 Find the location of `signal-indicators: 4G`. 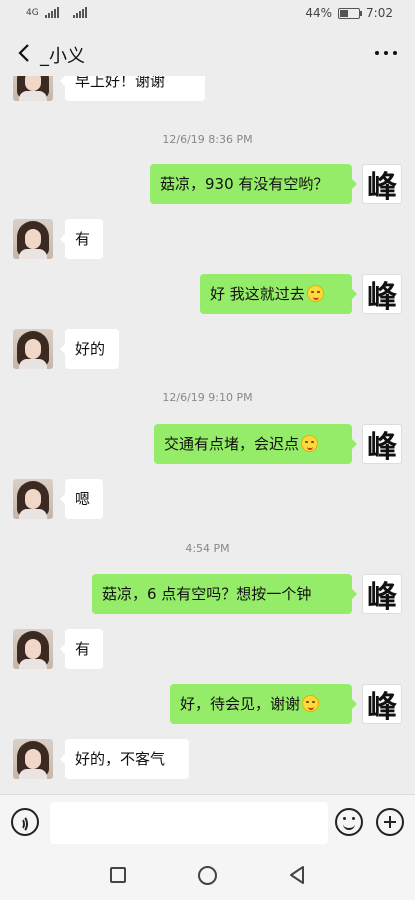

signal-indicators: 4G is located at coordinates (56, 12).